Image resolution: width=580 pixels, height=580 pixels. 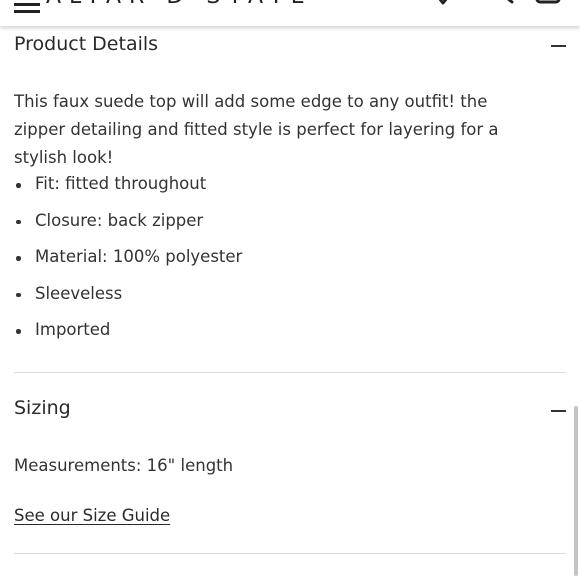 What do you see at coordinates (290, 13) in the screenshot?
I see `site-header: ALTAR'D STATE` at bounding box center [290, 13].